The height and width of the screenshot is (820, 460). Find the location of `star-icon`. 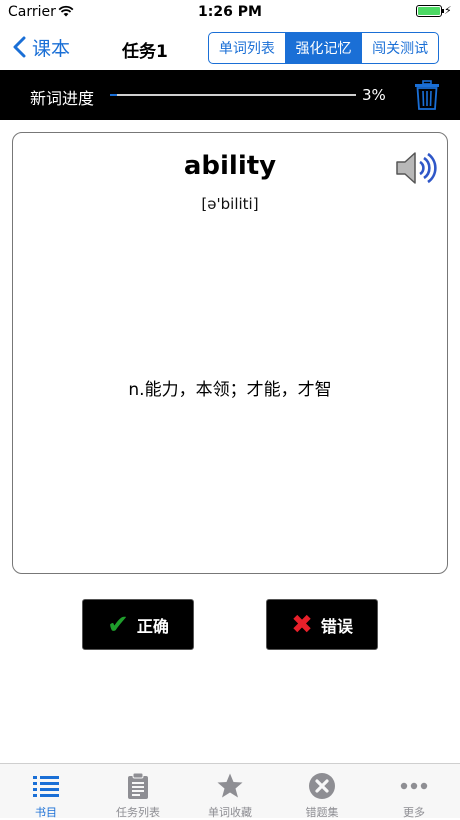

star-icon is located at coordinates (230, 785).